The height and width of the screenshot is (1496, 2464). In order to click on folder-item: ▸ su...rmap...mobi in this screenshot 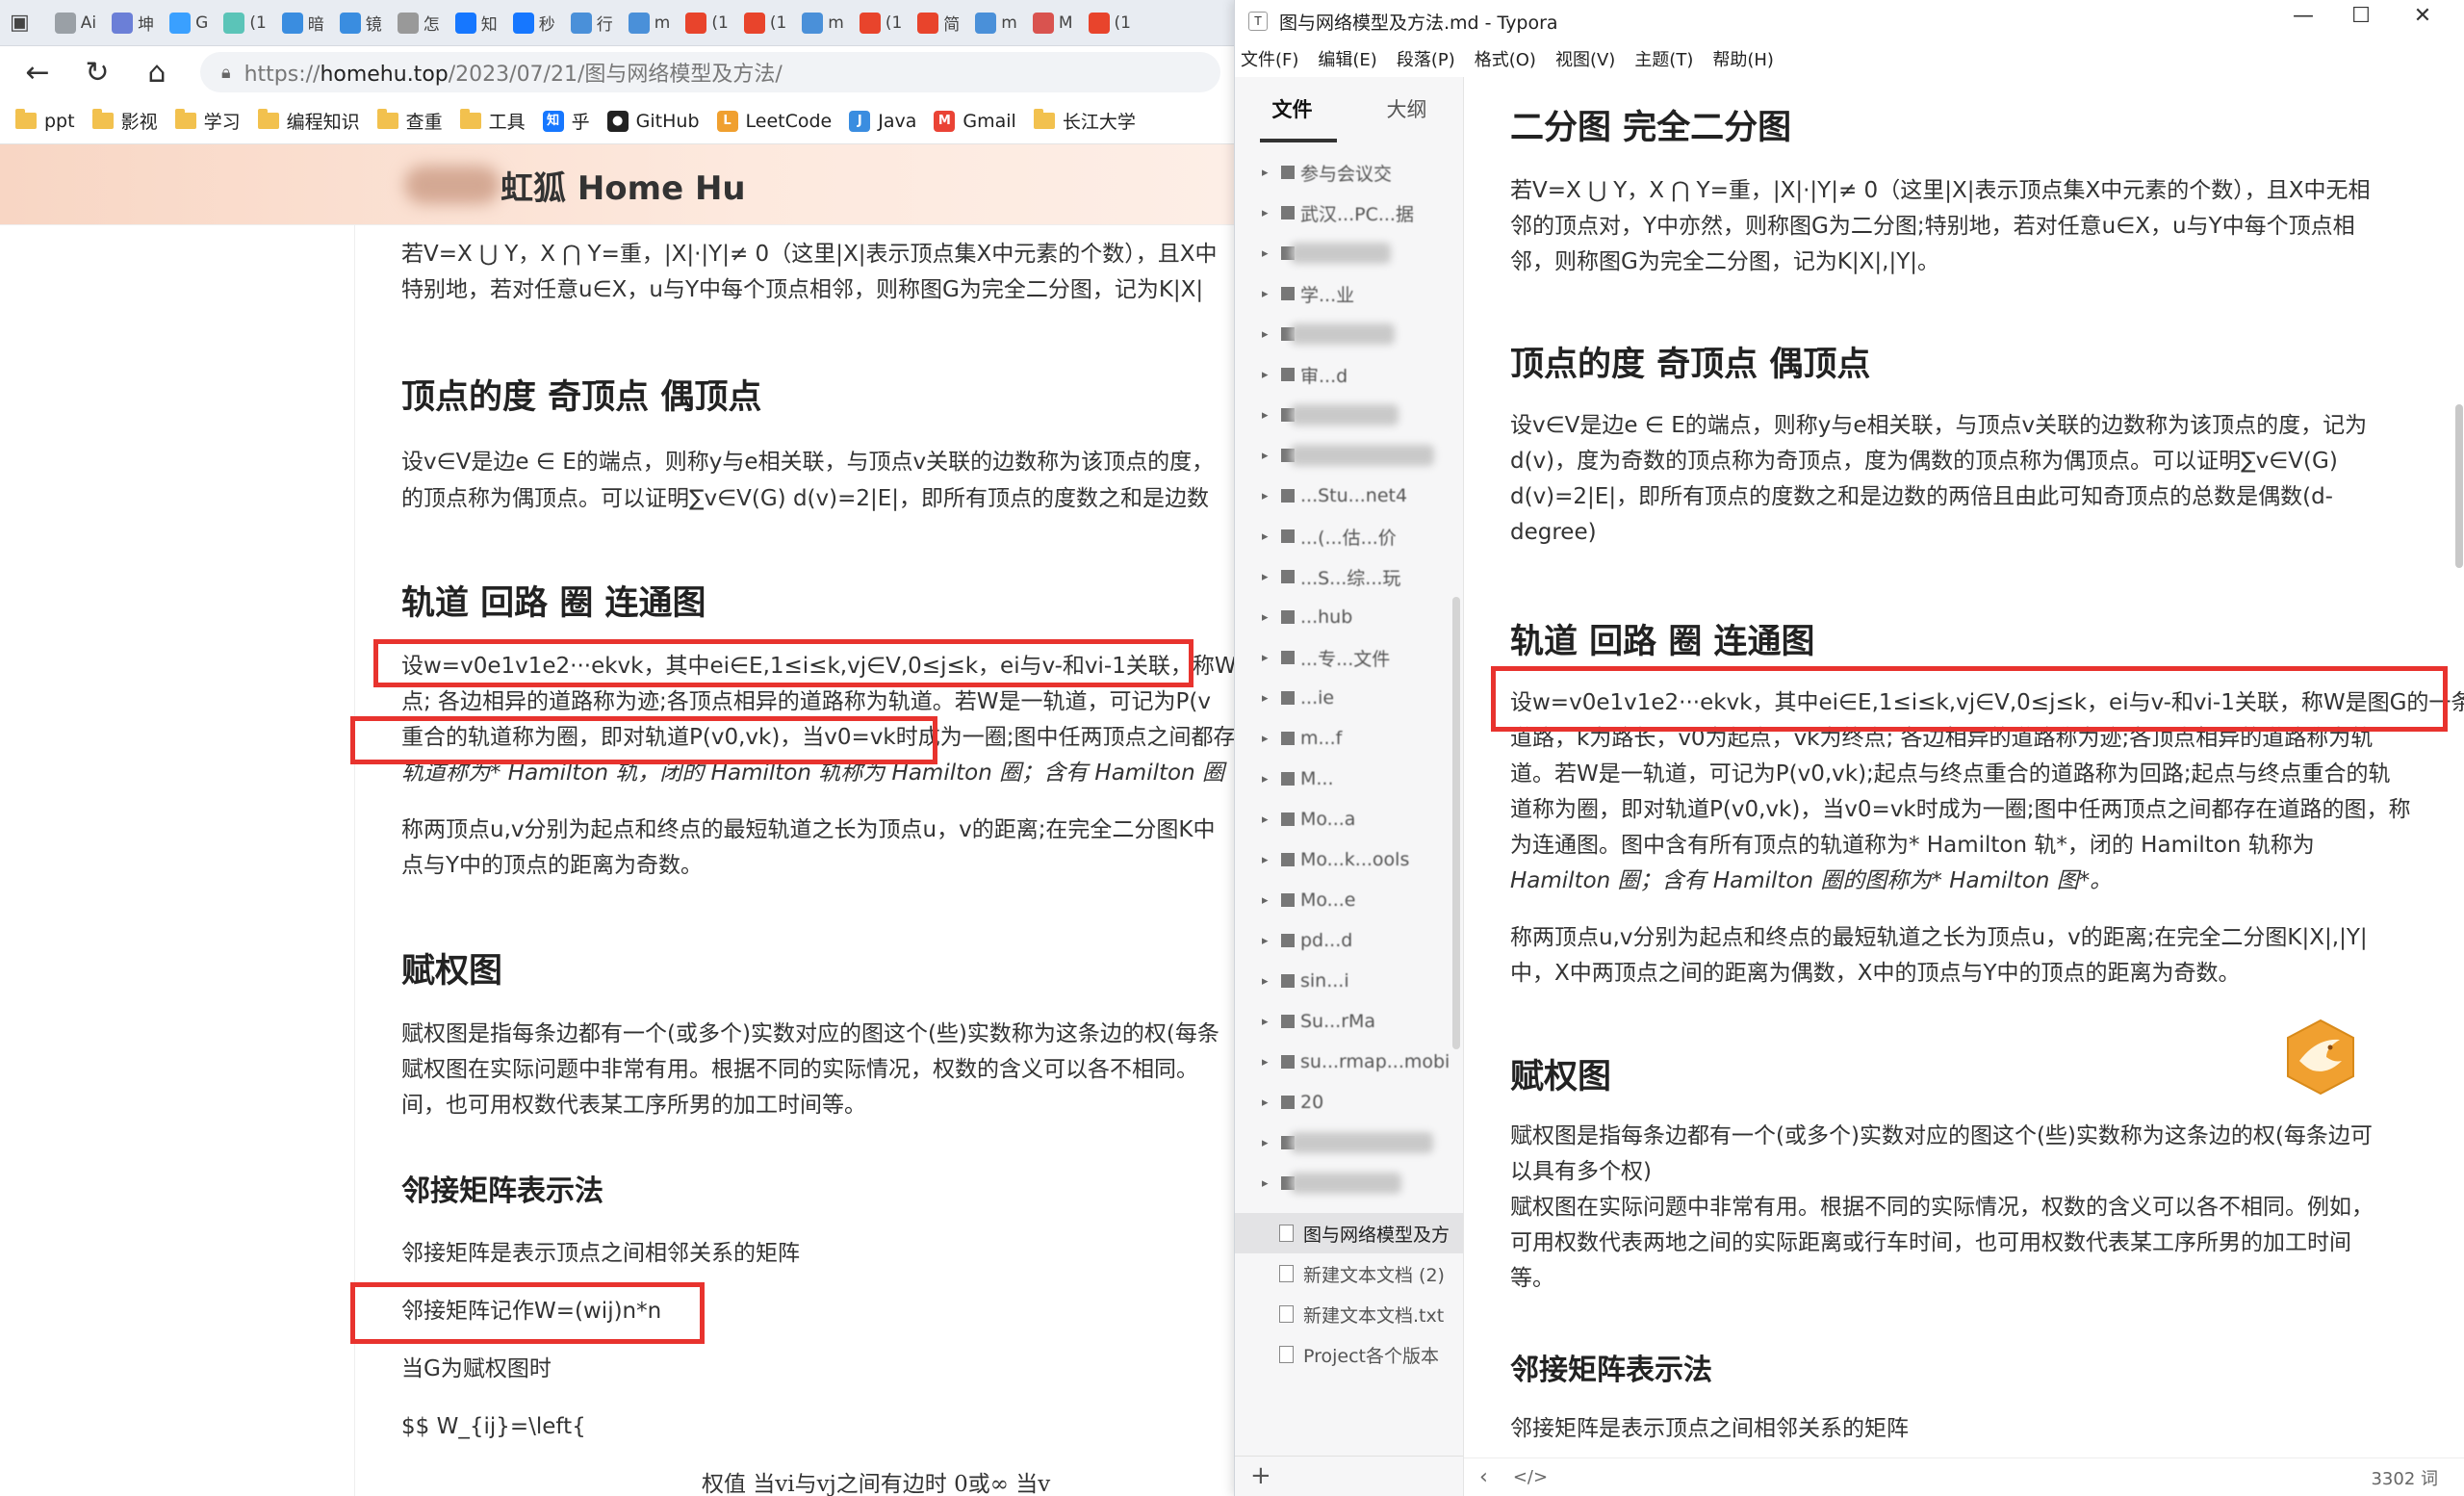, I will do `click(1349, 1062)`.